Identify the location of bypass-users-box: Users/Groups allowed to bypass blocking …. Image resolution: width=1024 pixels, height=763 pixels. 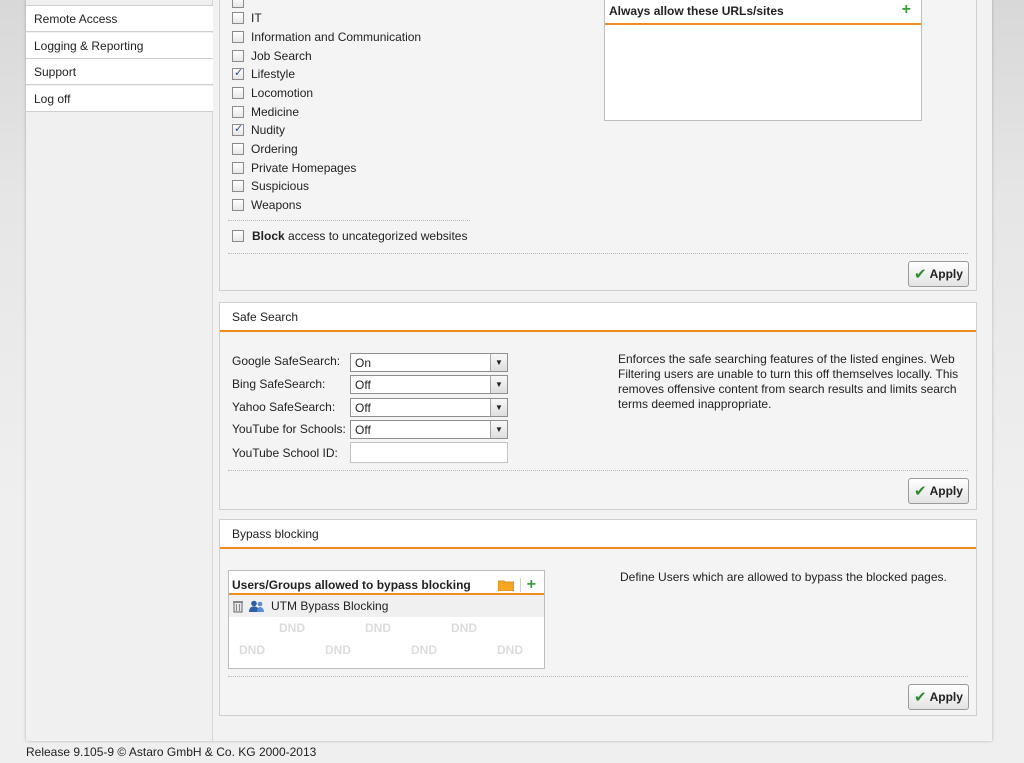
(386, 619).